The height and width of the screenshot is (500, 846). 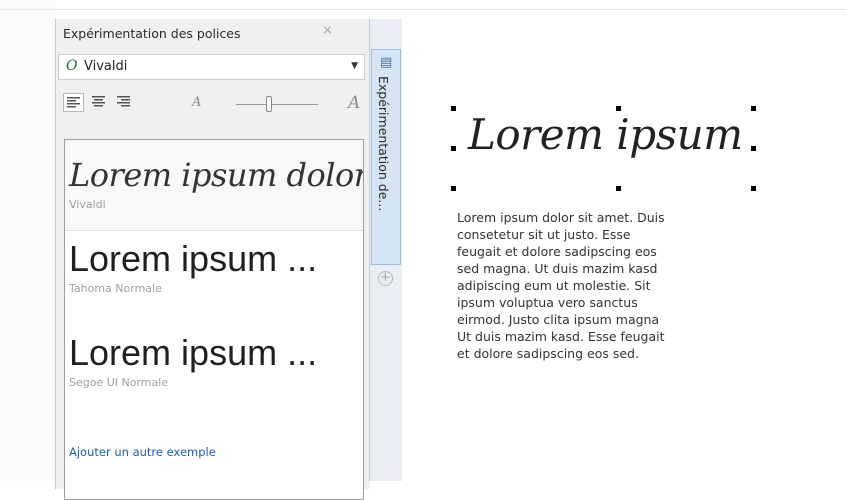 I want to click on align-right-button, so click(x=124, y=102).